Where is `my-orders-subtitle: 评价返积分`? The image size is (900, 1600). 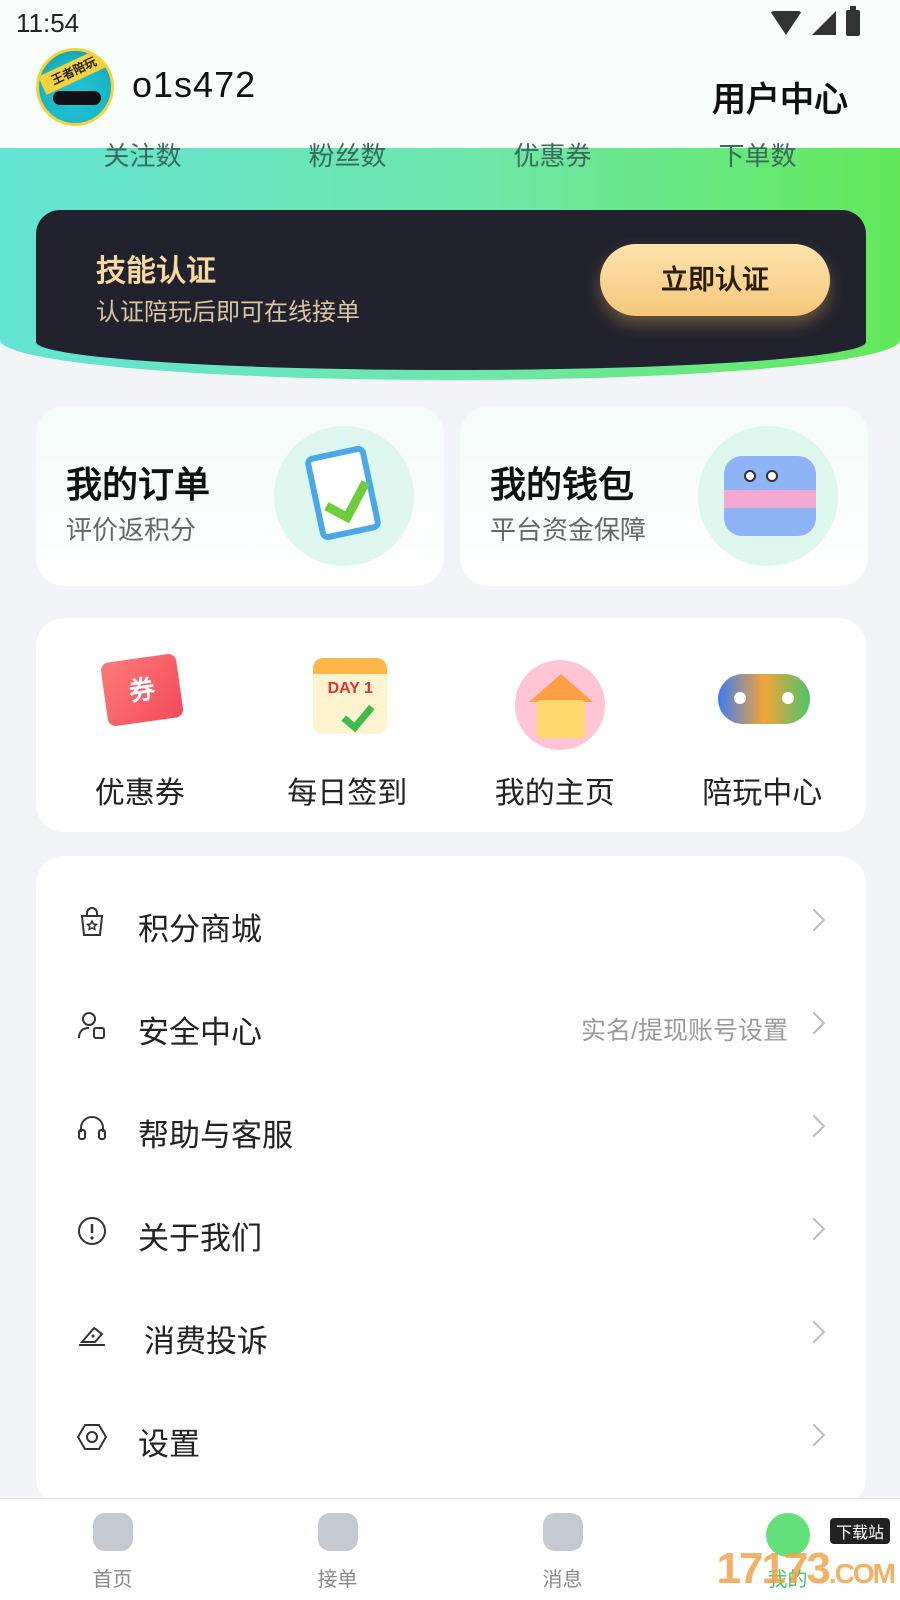 my-orders-subtitle: 评价返积分 is located at coordinates (131, 530).